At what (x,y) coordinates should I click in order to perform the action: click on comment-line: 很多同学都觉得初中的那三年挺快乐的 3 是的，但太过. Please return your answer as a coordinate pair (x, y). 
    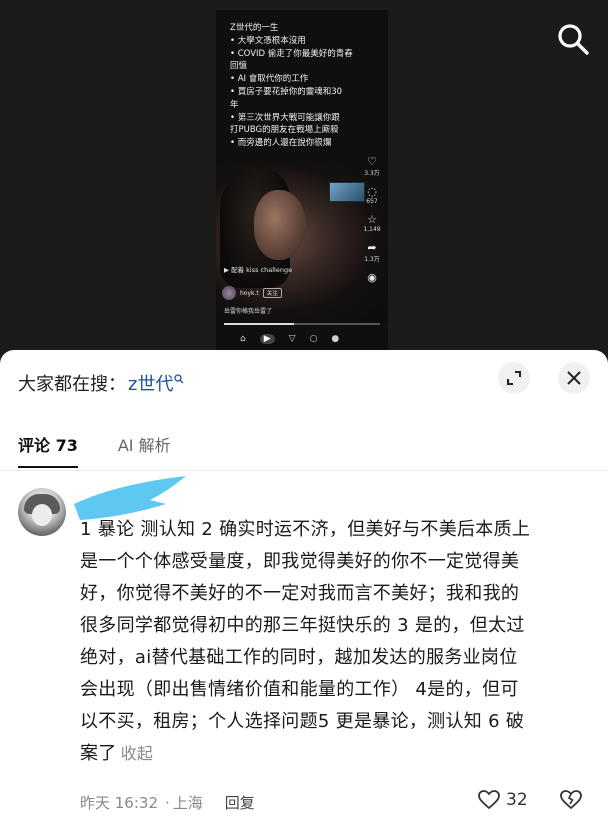
    Looking at the image, I should click on (302, 625).